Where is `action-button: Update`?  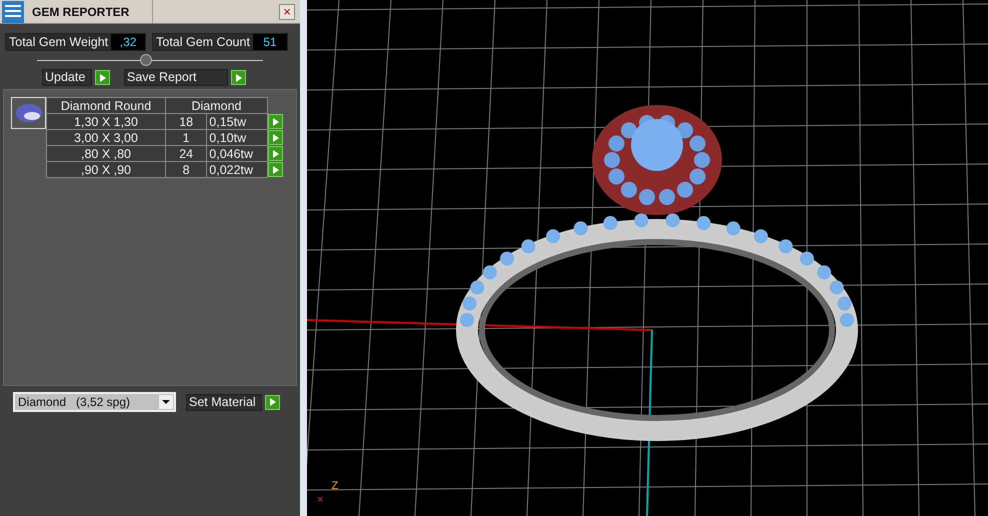
action-button: Update is located at coordinates (67, 77).